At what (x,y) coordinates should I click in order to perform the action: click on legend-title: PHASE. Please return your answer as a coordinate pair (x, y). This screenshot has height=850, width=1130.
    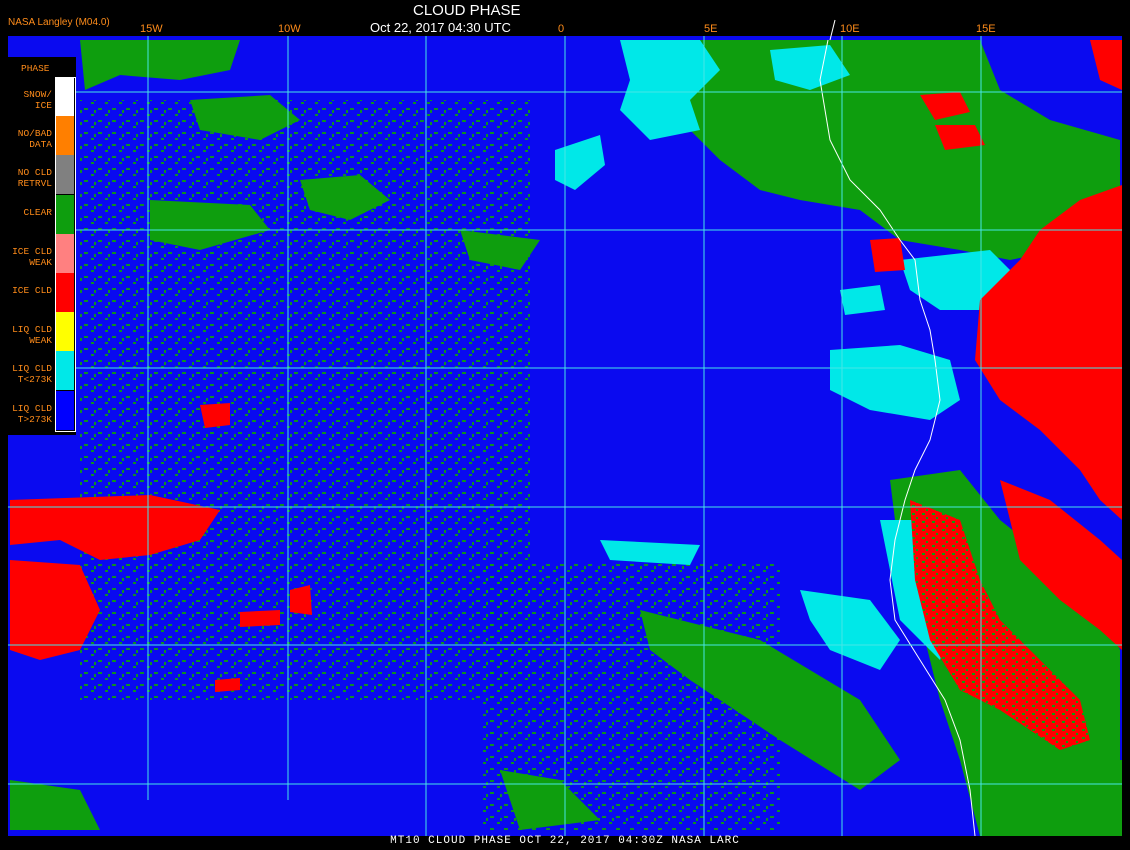
    Looking at the image, I should click on (35, 68).